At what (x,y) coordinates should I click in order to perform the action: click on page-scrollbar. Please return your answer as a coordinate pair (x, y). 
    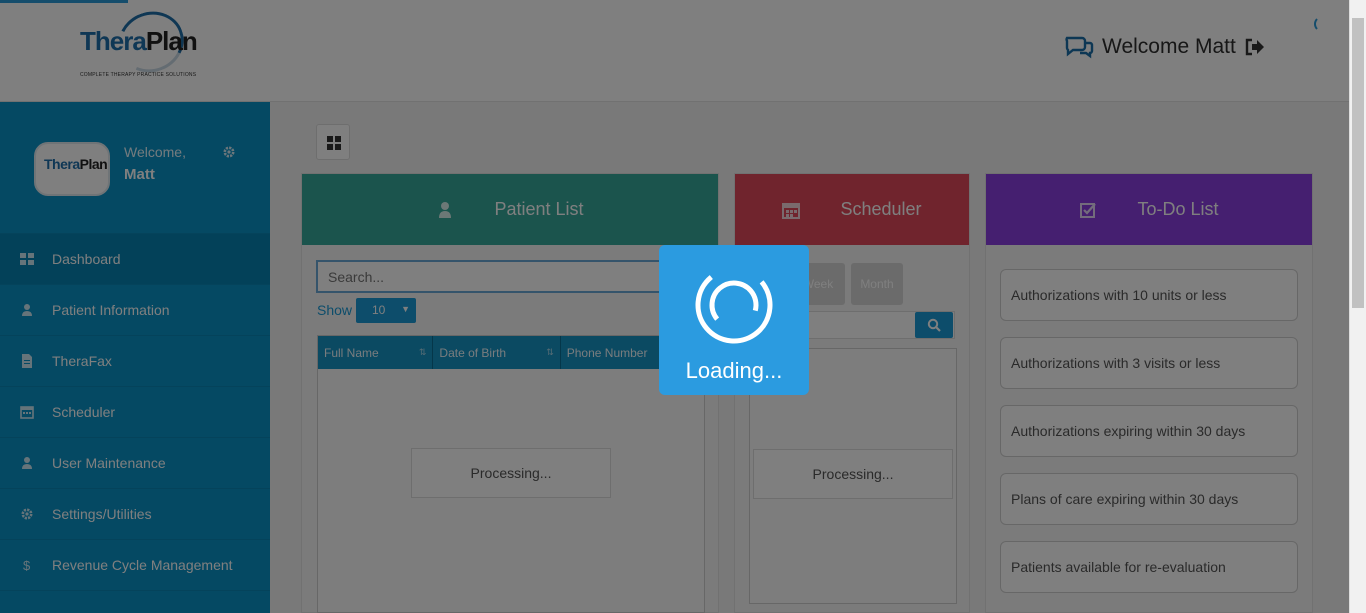
    Looking at the image, I should click on (1357, 306).